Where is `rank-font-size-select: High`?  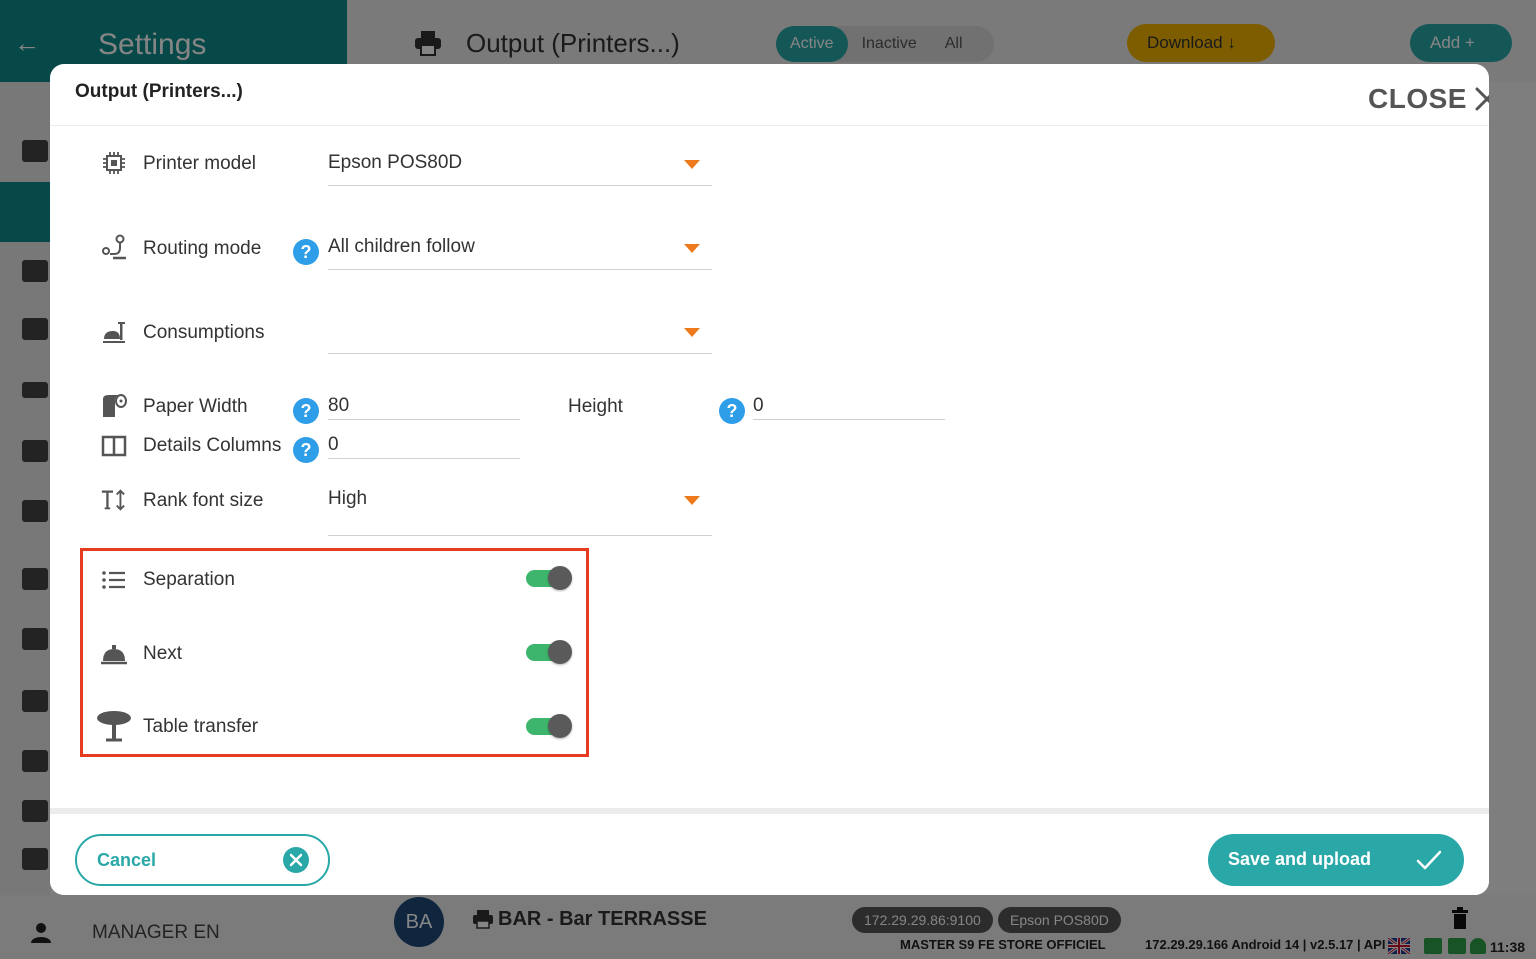
rank-font-size-select: High is located at coordinates (520, 511).